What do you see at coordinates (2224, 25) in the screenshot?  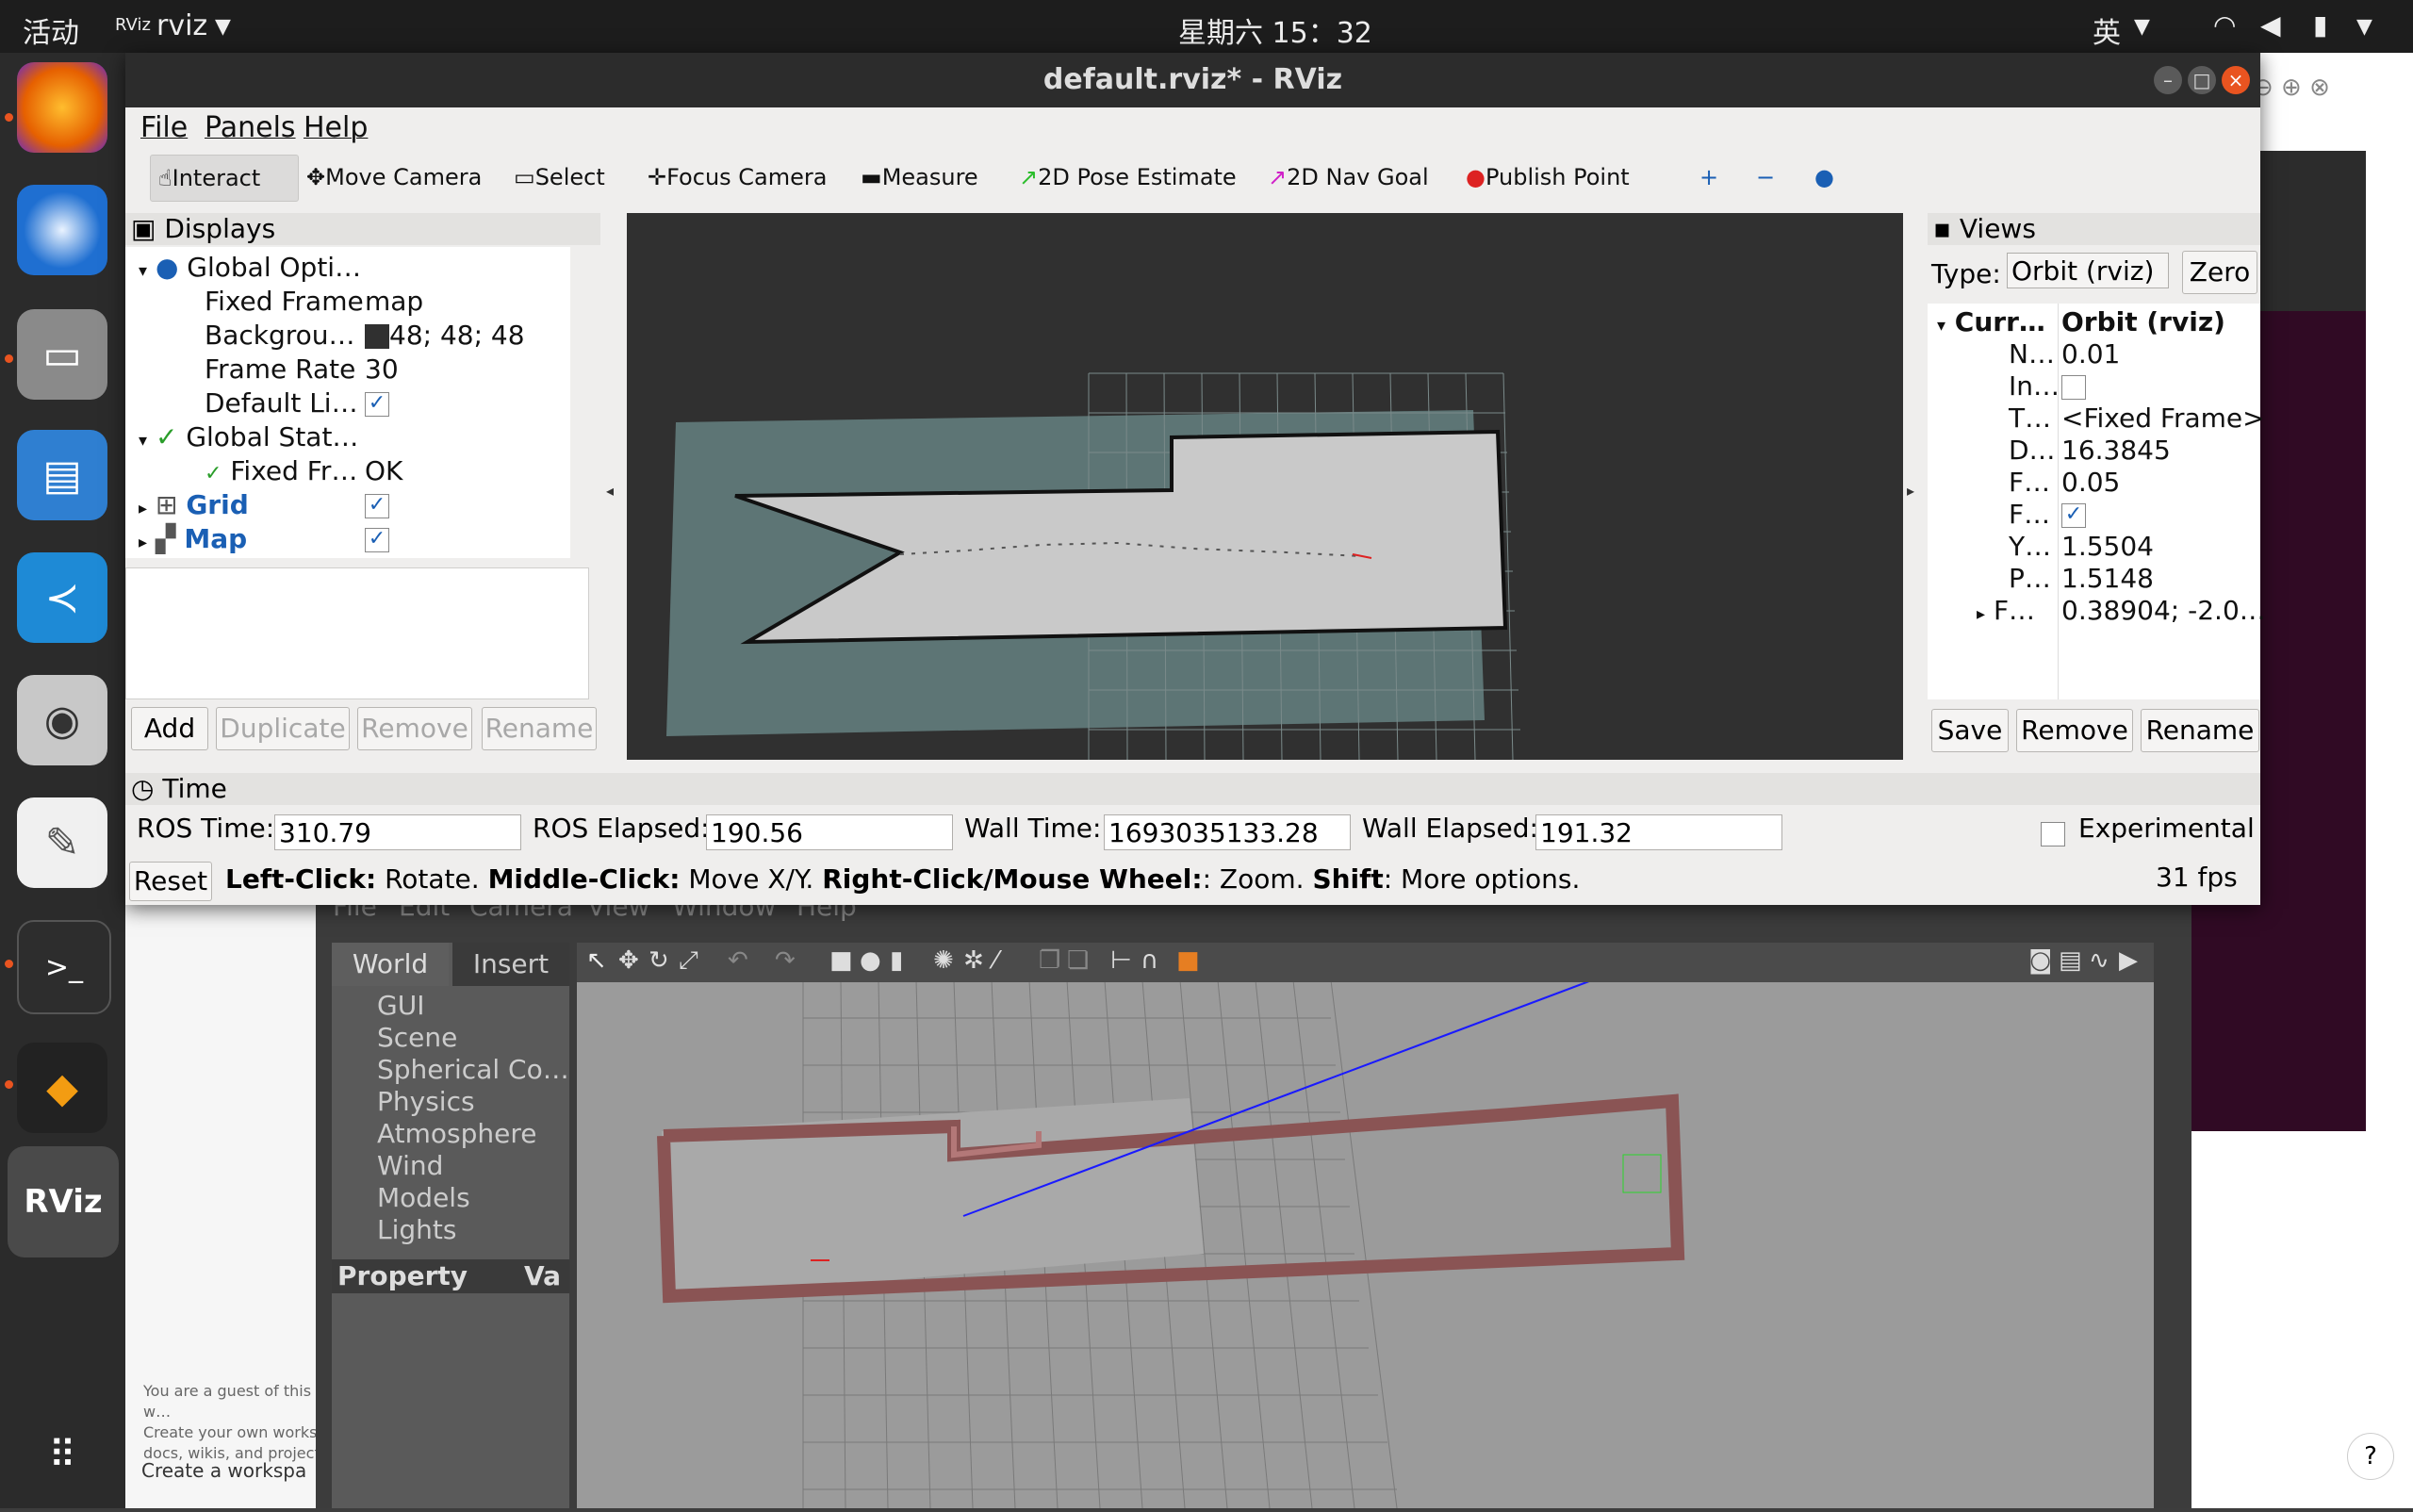 I see `wifi-icon: ◠` at bounding box center [2224, 25].